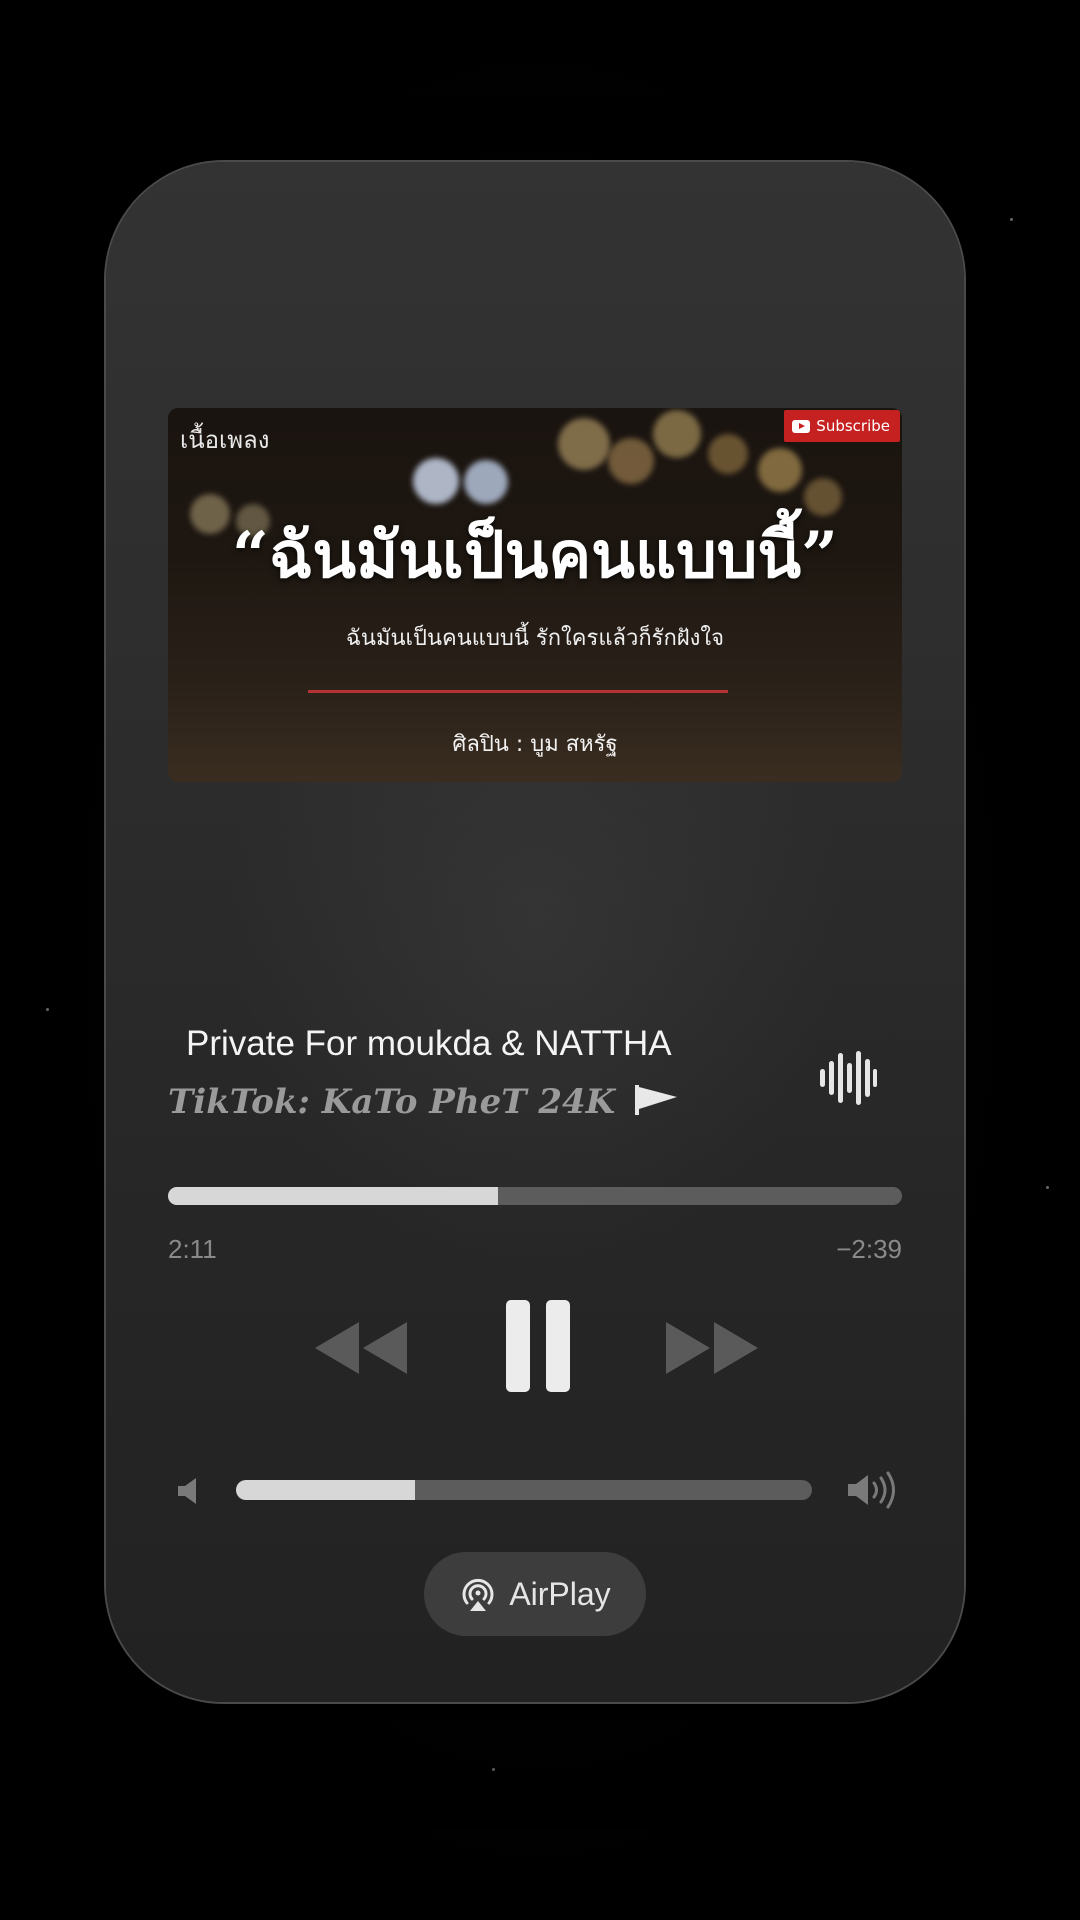  I want to click on airplay-button: AirPlay, so click(535, 1594).